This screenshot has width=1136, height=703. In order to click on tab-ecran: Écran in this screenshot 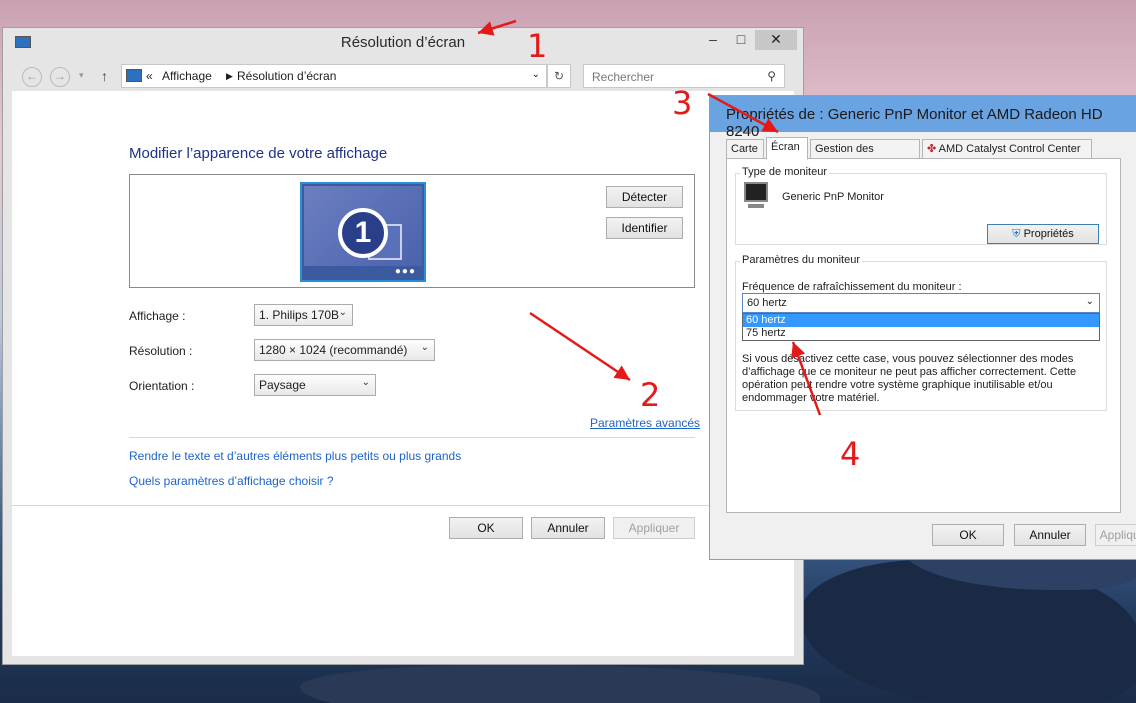, I will do `click(787, 148)`.